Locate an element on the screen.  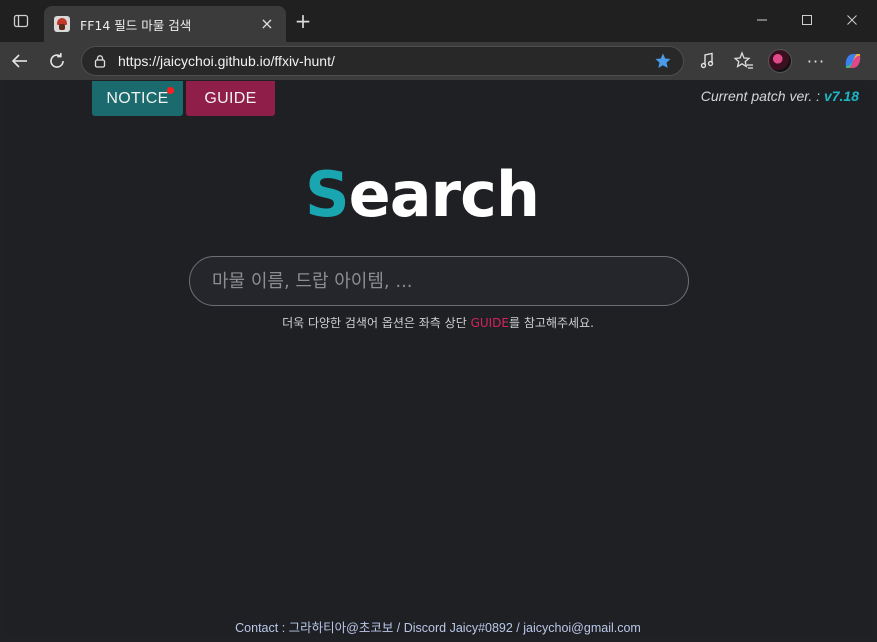
notice-button-label: NOTICE is located at coordinates (137, 98).